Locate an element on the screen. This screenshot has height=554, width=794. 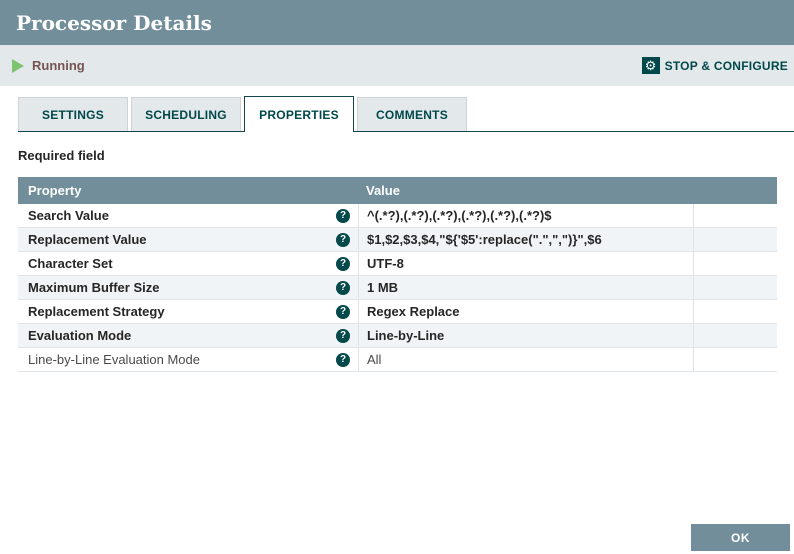
property-name: Evaluation Mode is located at coordinates (80, 335).